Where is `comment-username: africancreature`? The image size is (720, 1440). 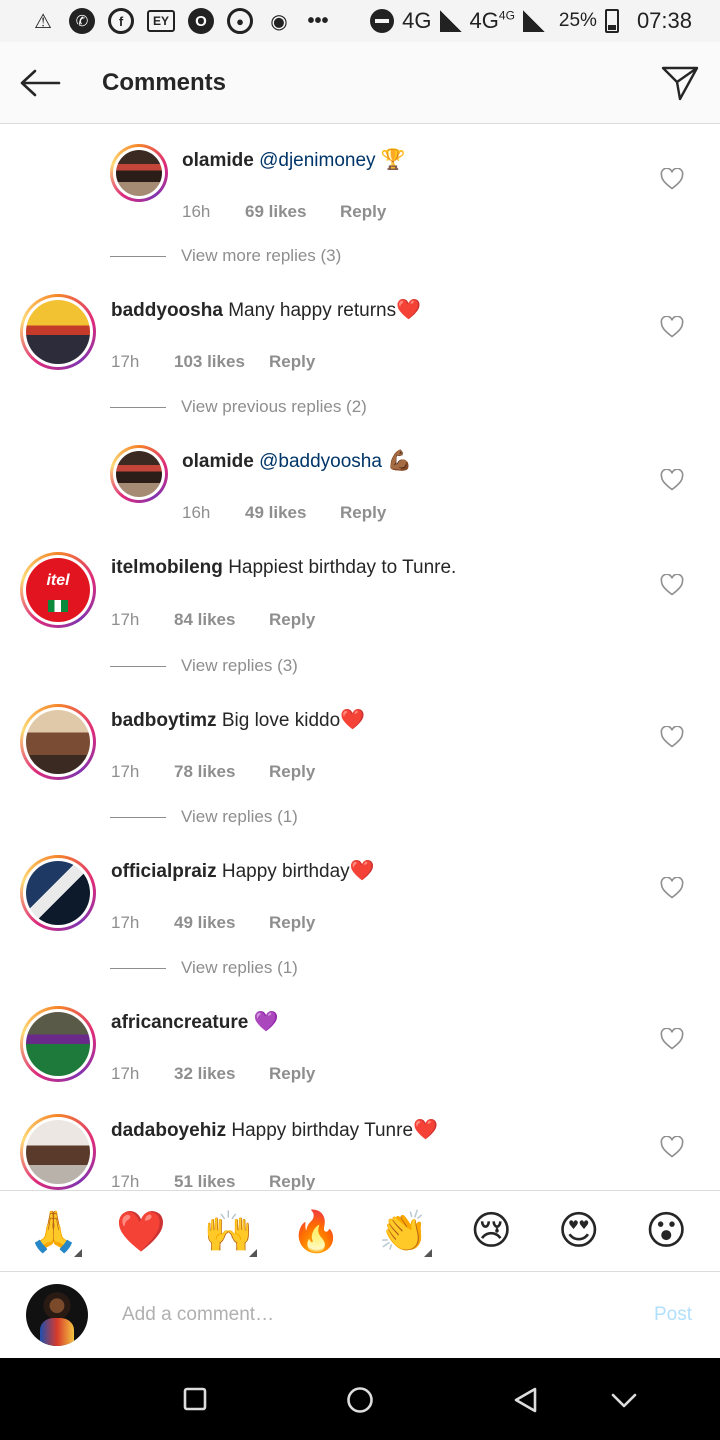 comment-username: africancreature is located at coordinates (179, 1022).